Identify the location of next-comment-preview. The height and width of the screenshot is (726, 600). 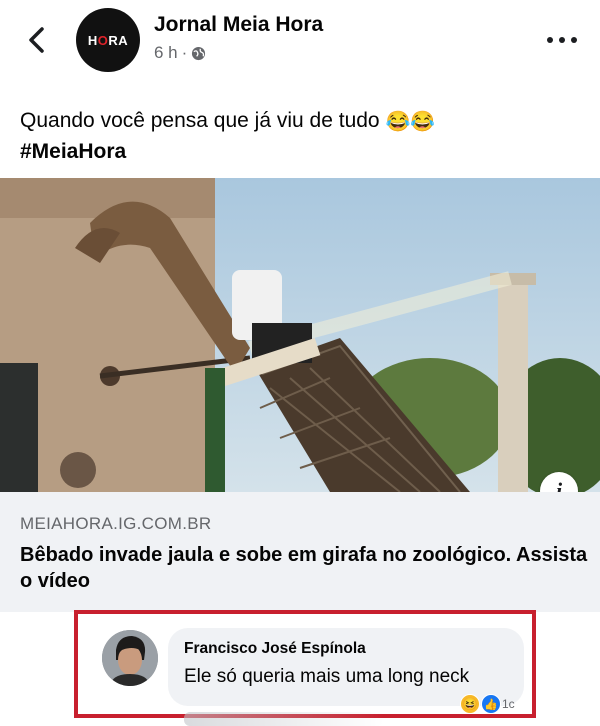
(284, 719).